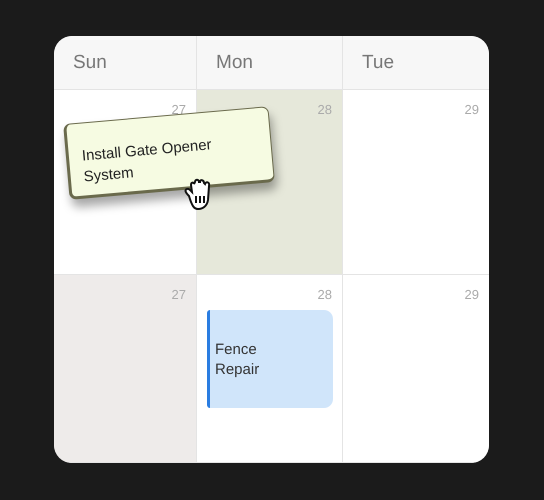 The height and width of the screenshot is (500, 544). I want to click on event-title: Fence Repair, so click(237, 360).